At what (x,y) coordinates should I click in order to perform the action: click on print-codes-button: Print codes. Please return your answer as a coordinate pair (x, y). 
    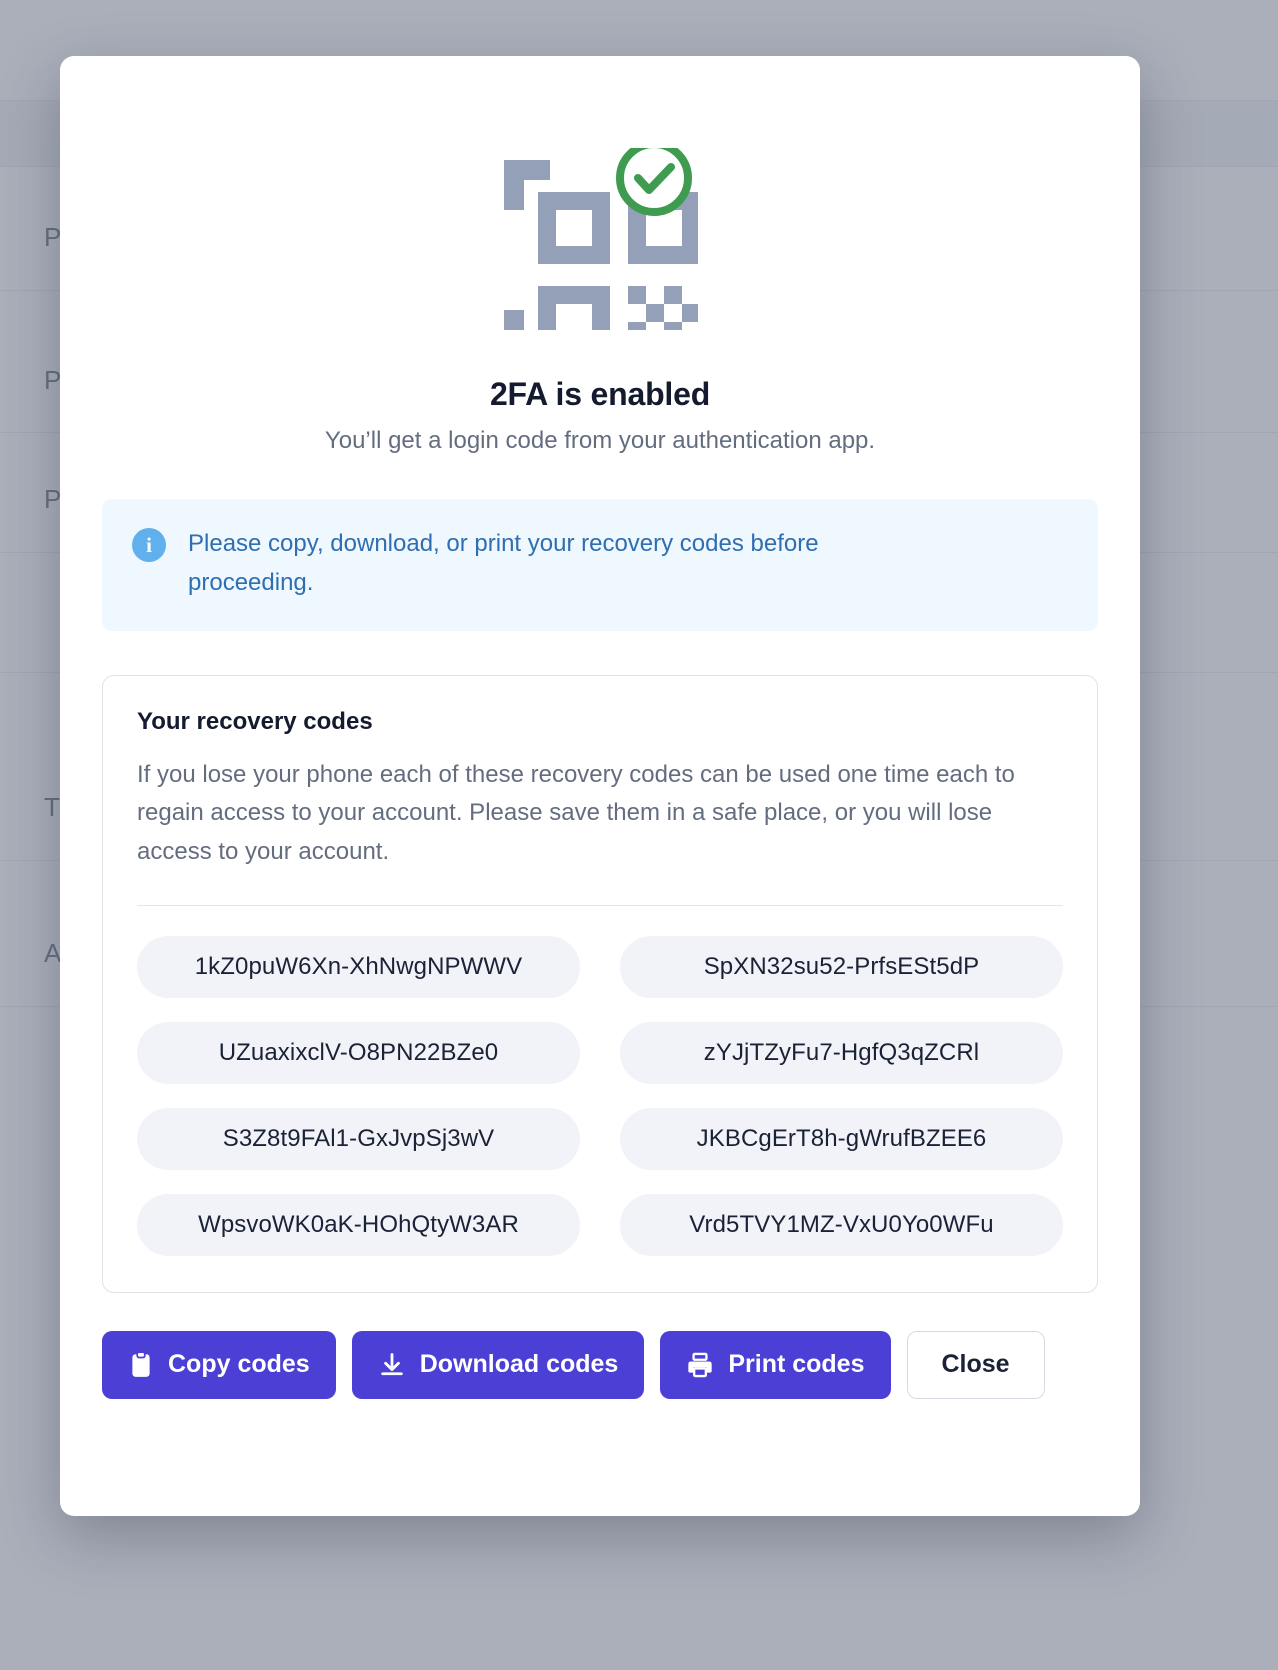
    Looking at the image, I should click on (775, 1364).